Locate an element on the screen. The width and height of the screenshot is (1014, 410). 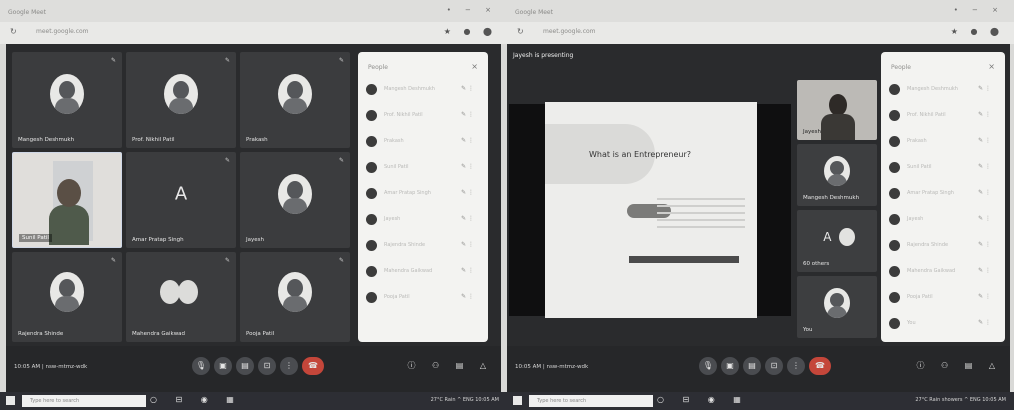
system-tray: 27°C Rain showers ^ ENG 10:05 AM is located at coordinates (960, 400).